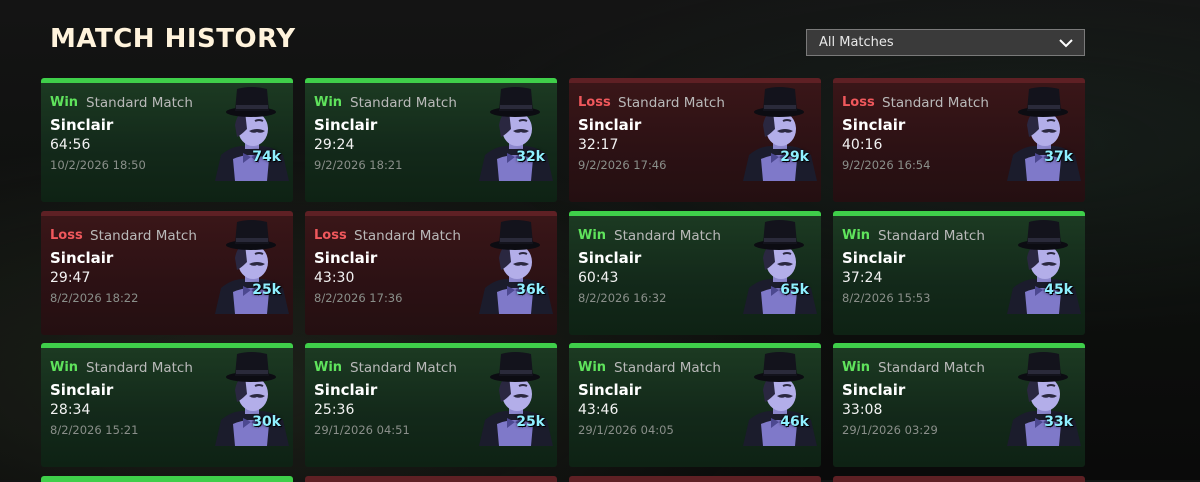  I want to click on match-score: 36k, so click(530, 290).